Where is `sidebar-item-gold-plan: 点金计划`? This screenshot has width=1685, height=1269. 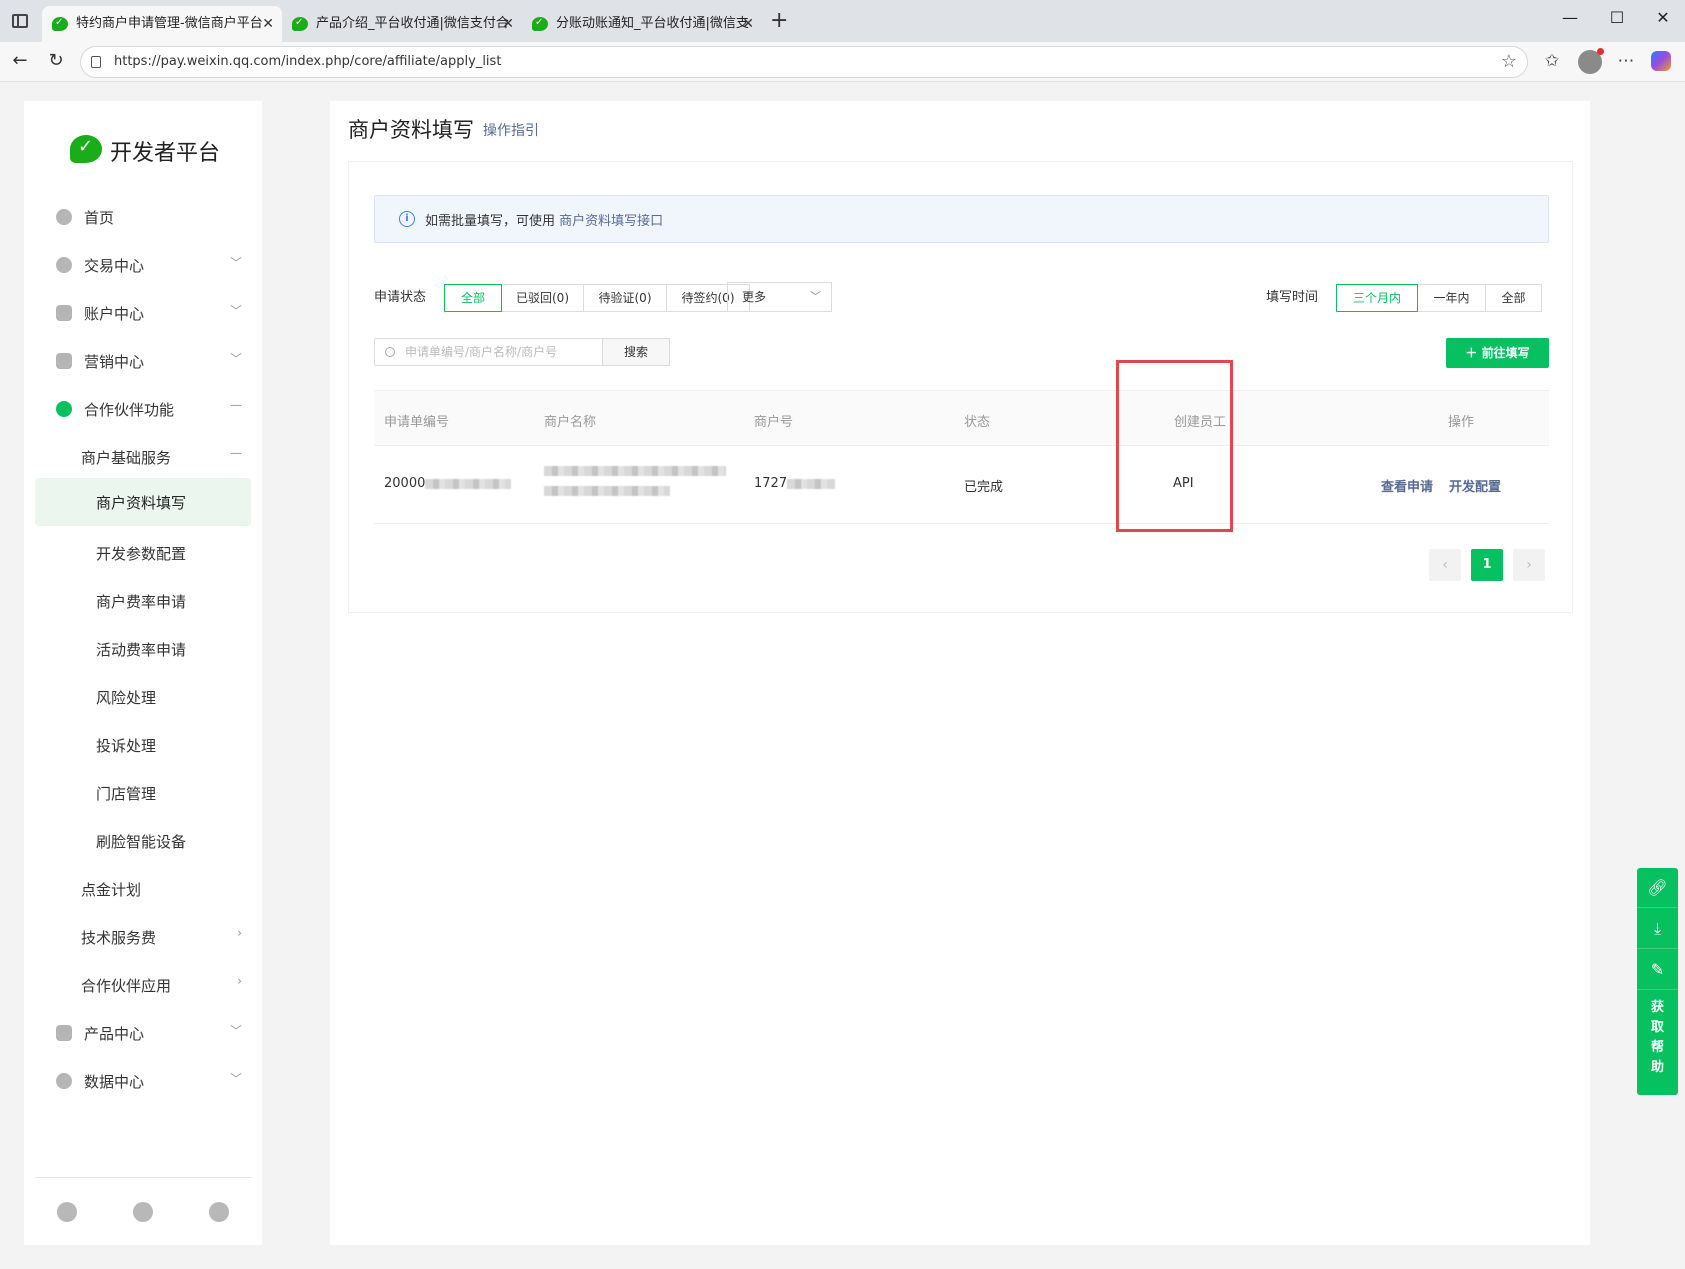 sidebar-item-gold-plan: 点金计划 is located at coordinates (143, 889).